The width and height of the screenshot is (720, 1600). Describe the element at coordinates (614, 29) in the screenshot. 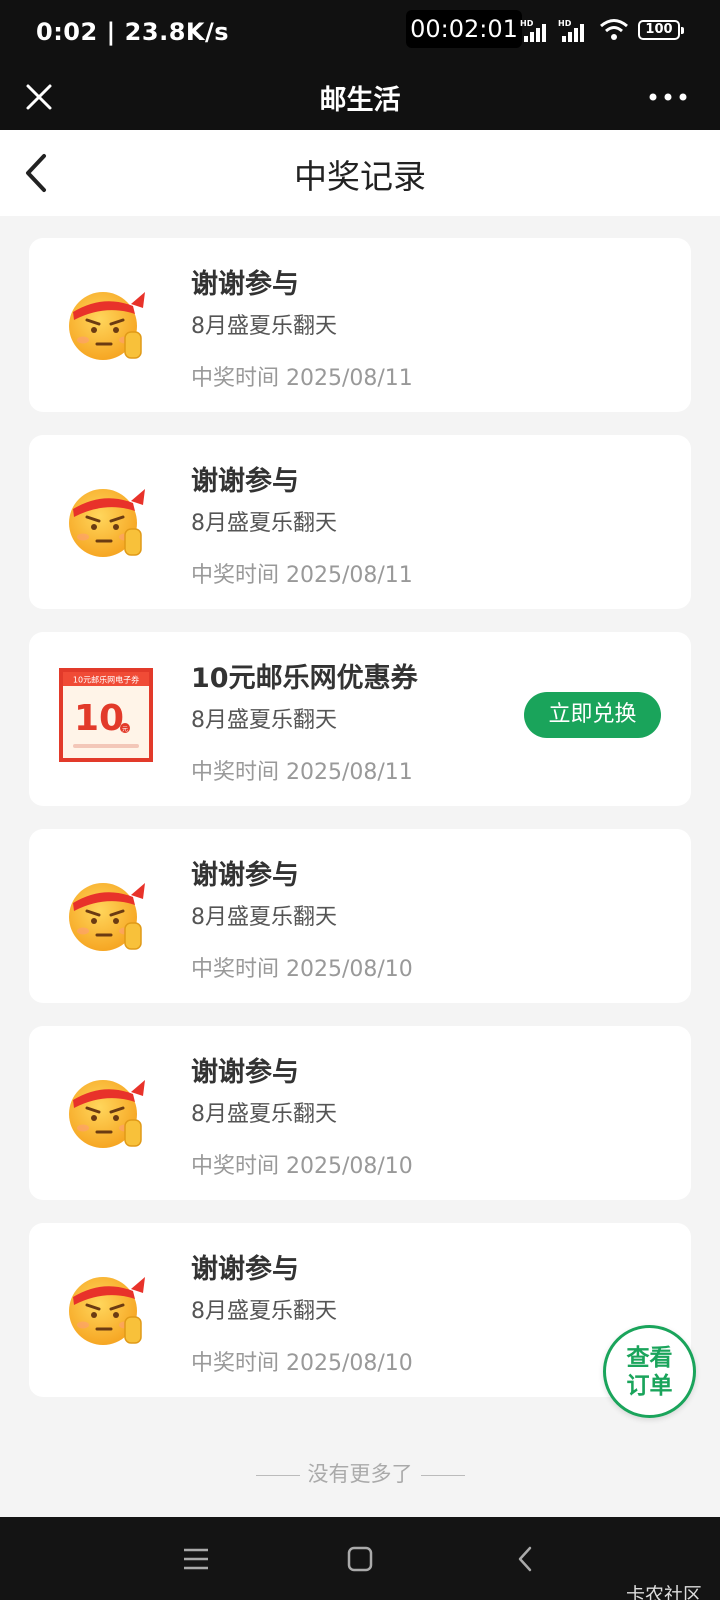

I see `wifi-icon` at that location.